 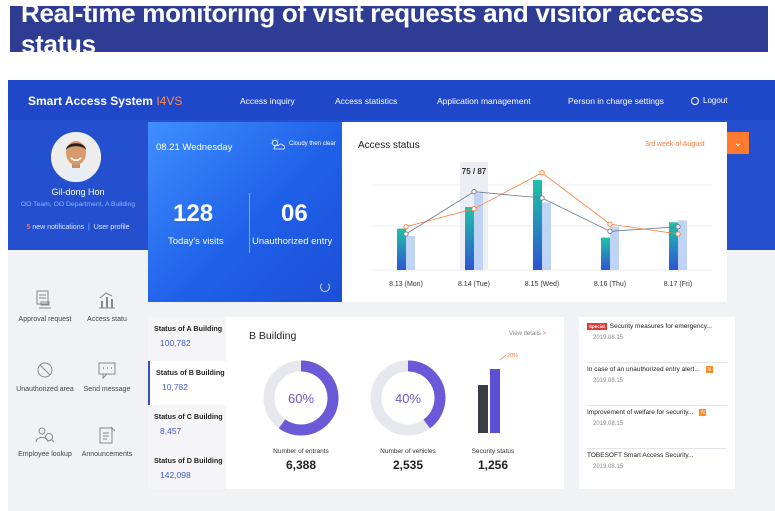 What do you see at coordinates (610, 284) in the screenshot?
I see `x-tick-label-3: 8.16 (Thu)` at bounding box center [610, 284].